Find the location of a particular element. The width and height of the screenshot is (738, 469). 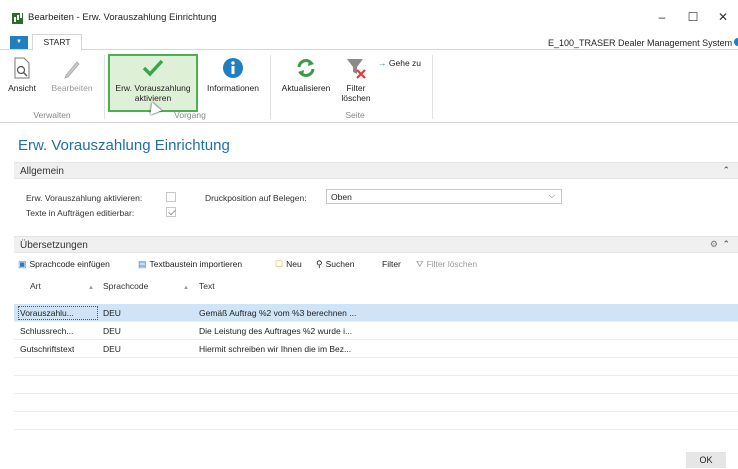

goto-button: → Gehe zu is located at coordinates (399, 63).